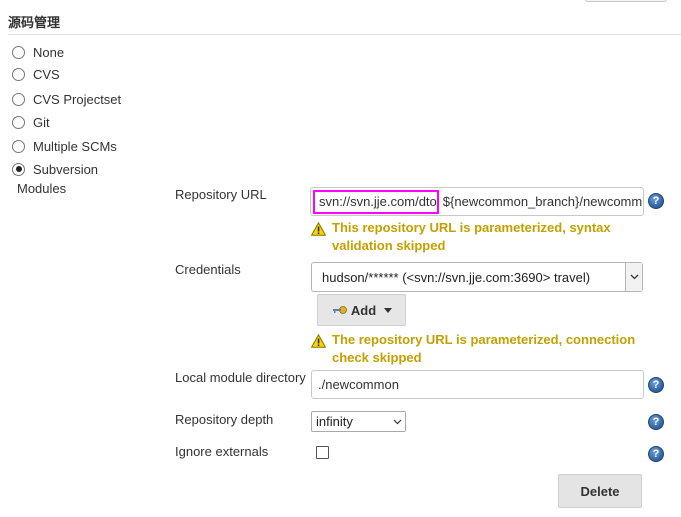 The height and width of the screenshot is (517, 681). Describe the element at coordinates (66, 169) in the screenshot. I see `scm-option-label: Subversion` at that location.